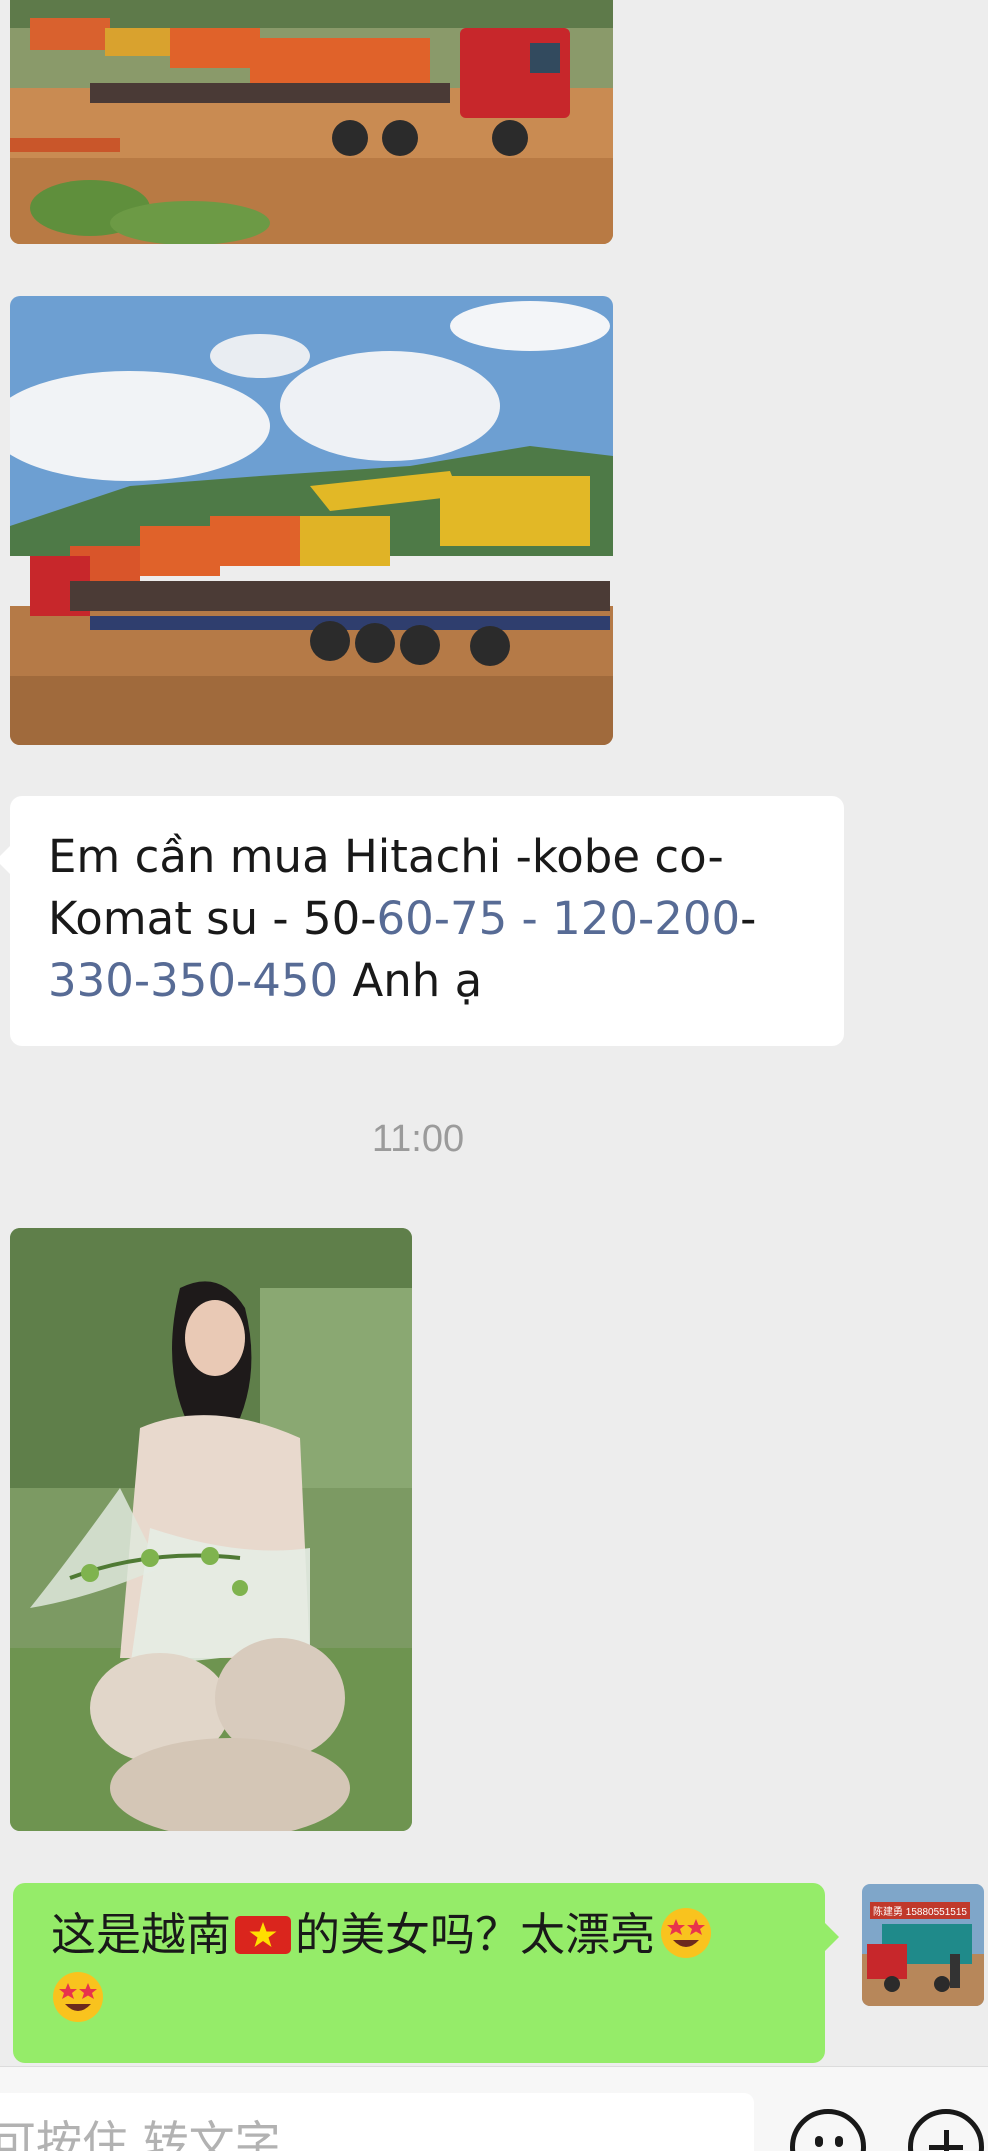 Image resolution: width=988 pixels, height=2151 pixels. What do you see at coordinates (211, 1529) in the screenshot?
I see `portrait-photo` at bounding box center [211, 1529].